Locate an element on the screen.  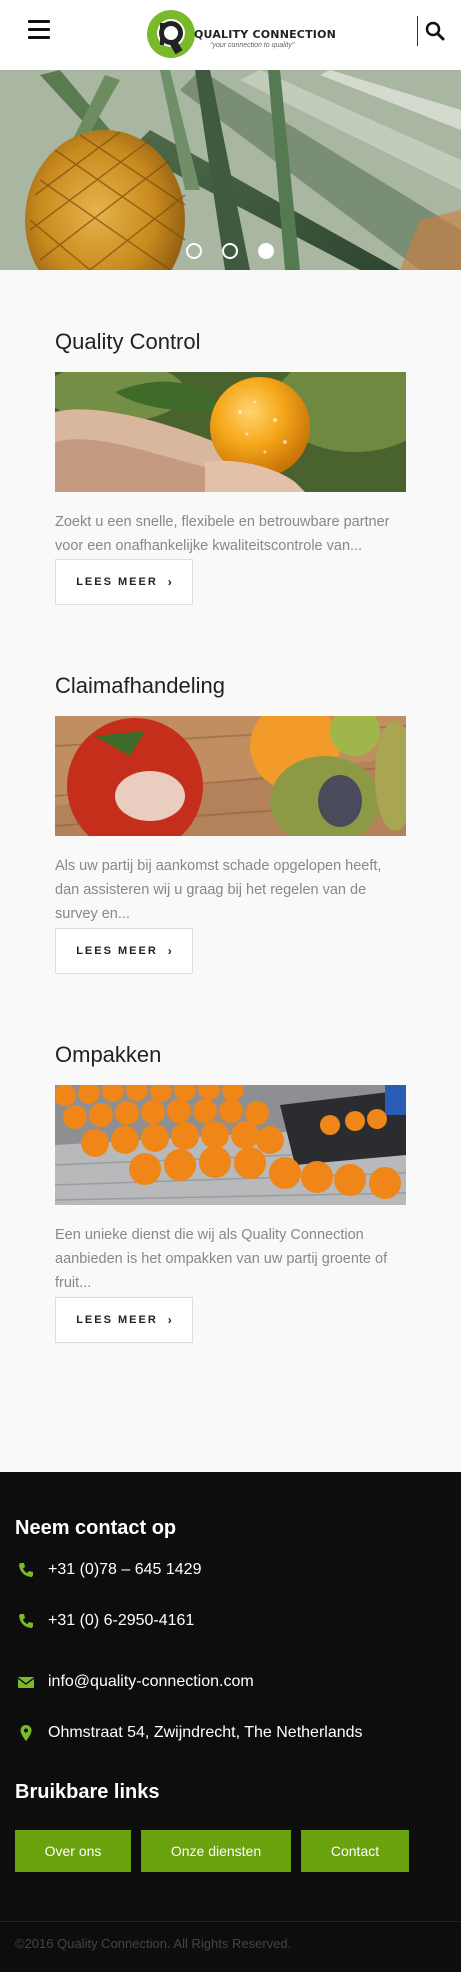
contact-heading: Neem contact op is located at coordinates (96, 1528).